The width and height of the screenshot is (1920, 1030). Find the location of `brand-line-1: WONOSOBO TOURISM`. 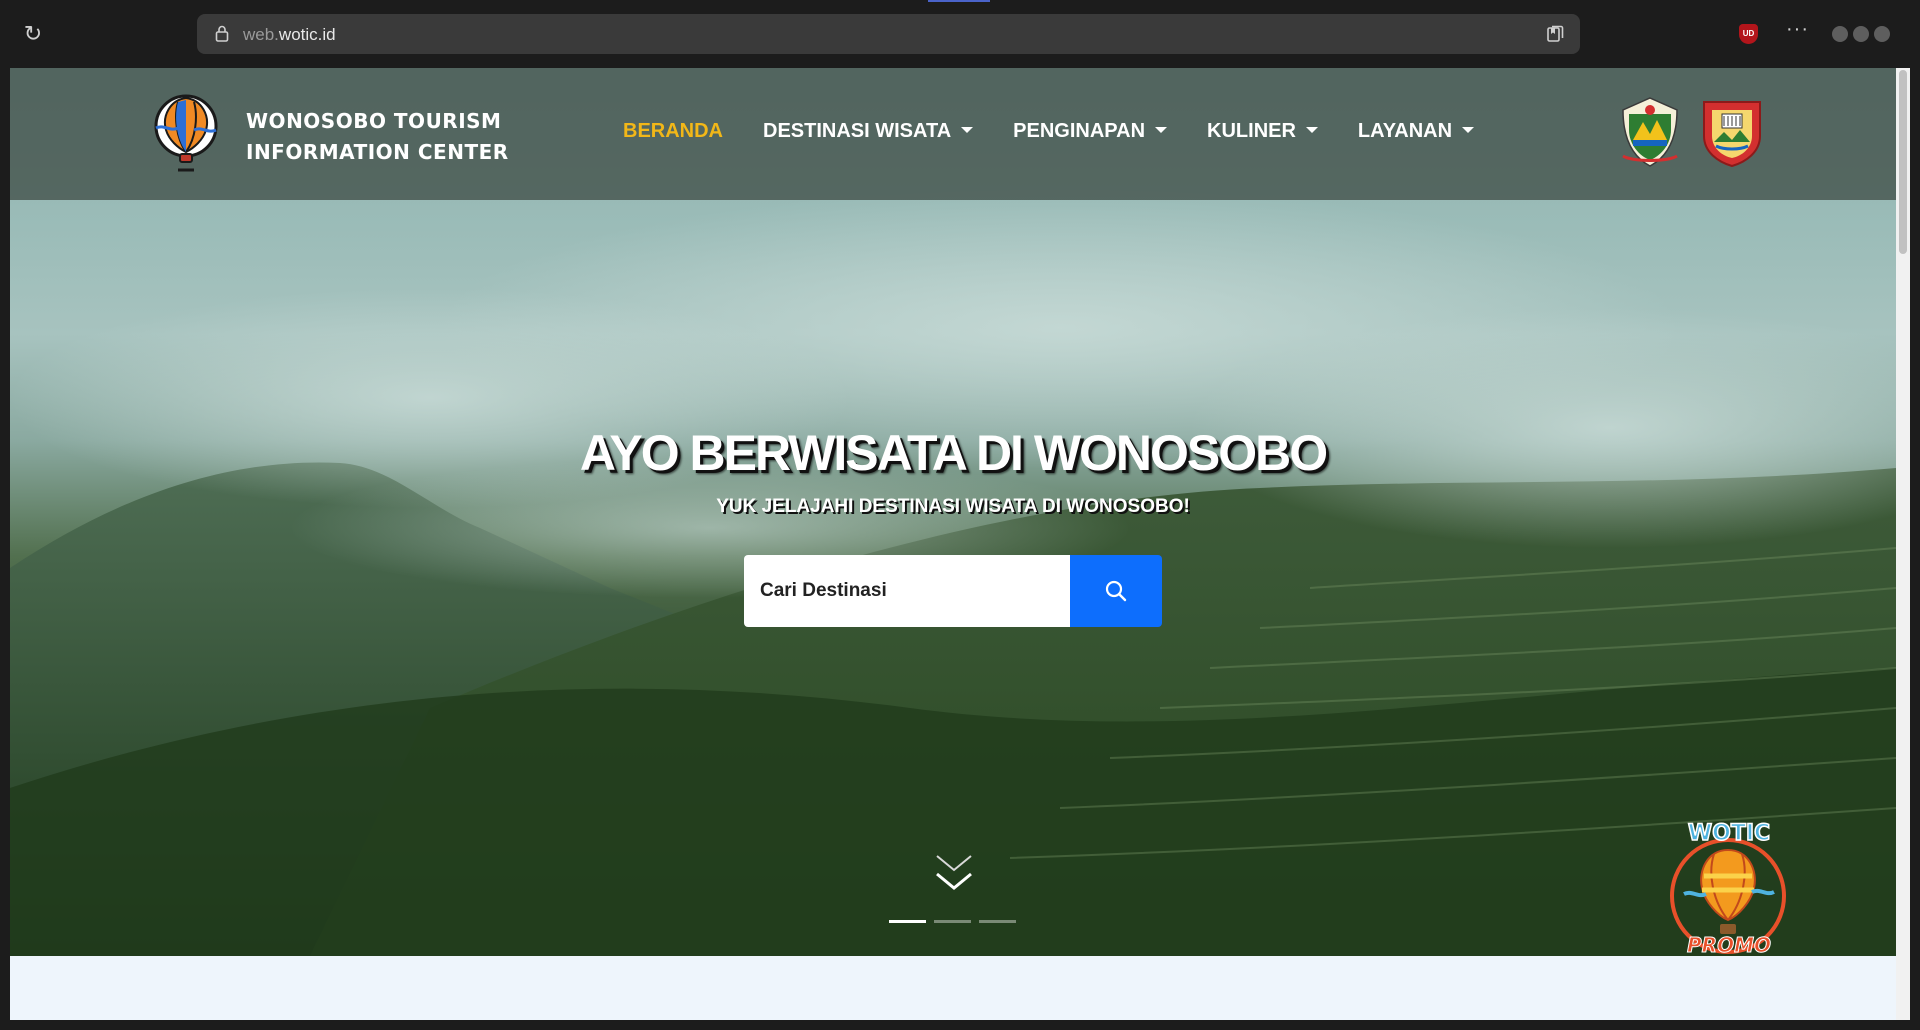

brand-line-1: WONOSOBO TOURISM is located at coordinates (374, 121).